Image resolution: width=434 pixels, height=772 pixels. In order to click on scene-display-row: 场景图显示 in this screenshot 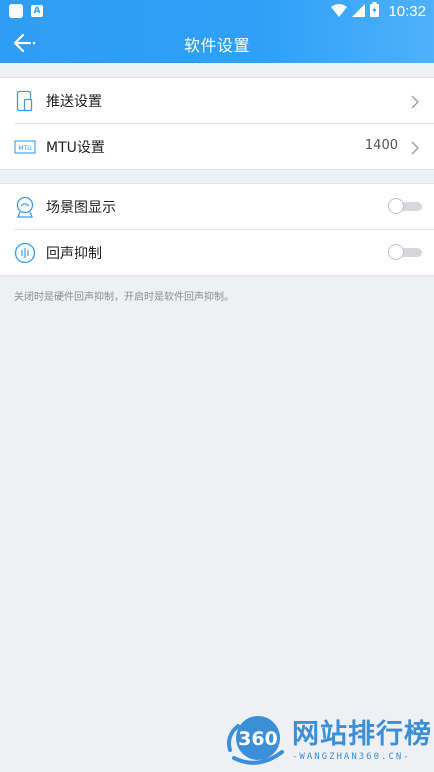, I will do `click(217, 206)`.